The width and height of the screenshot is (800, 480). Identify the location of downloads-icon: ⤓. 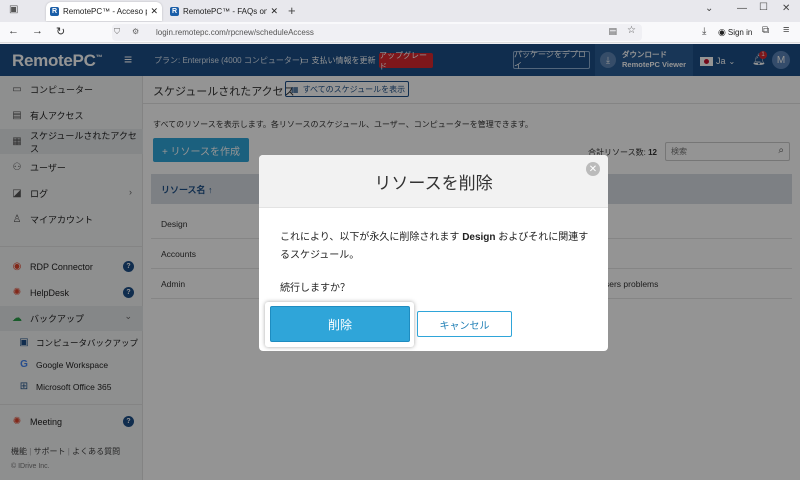
(704, 31).